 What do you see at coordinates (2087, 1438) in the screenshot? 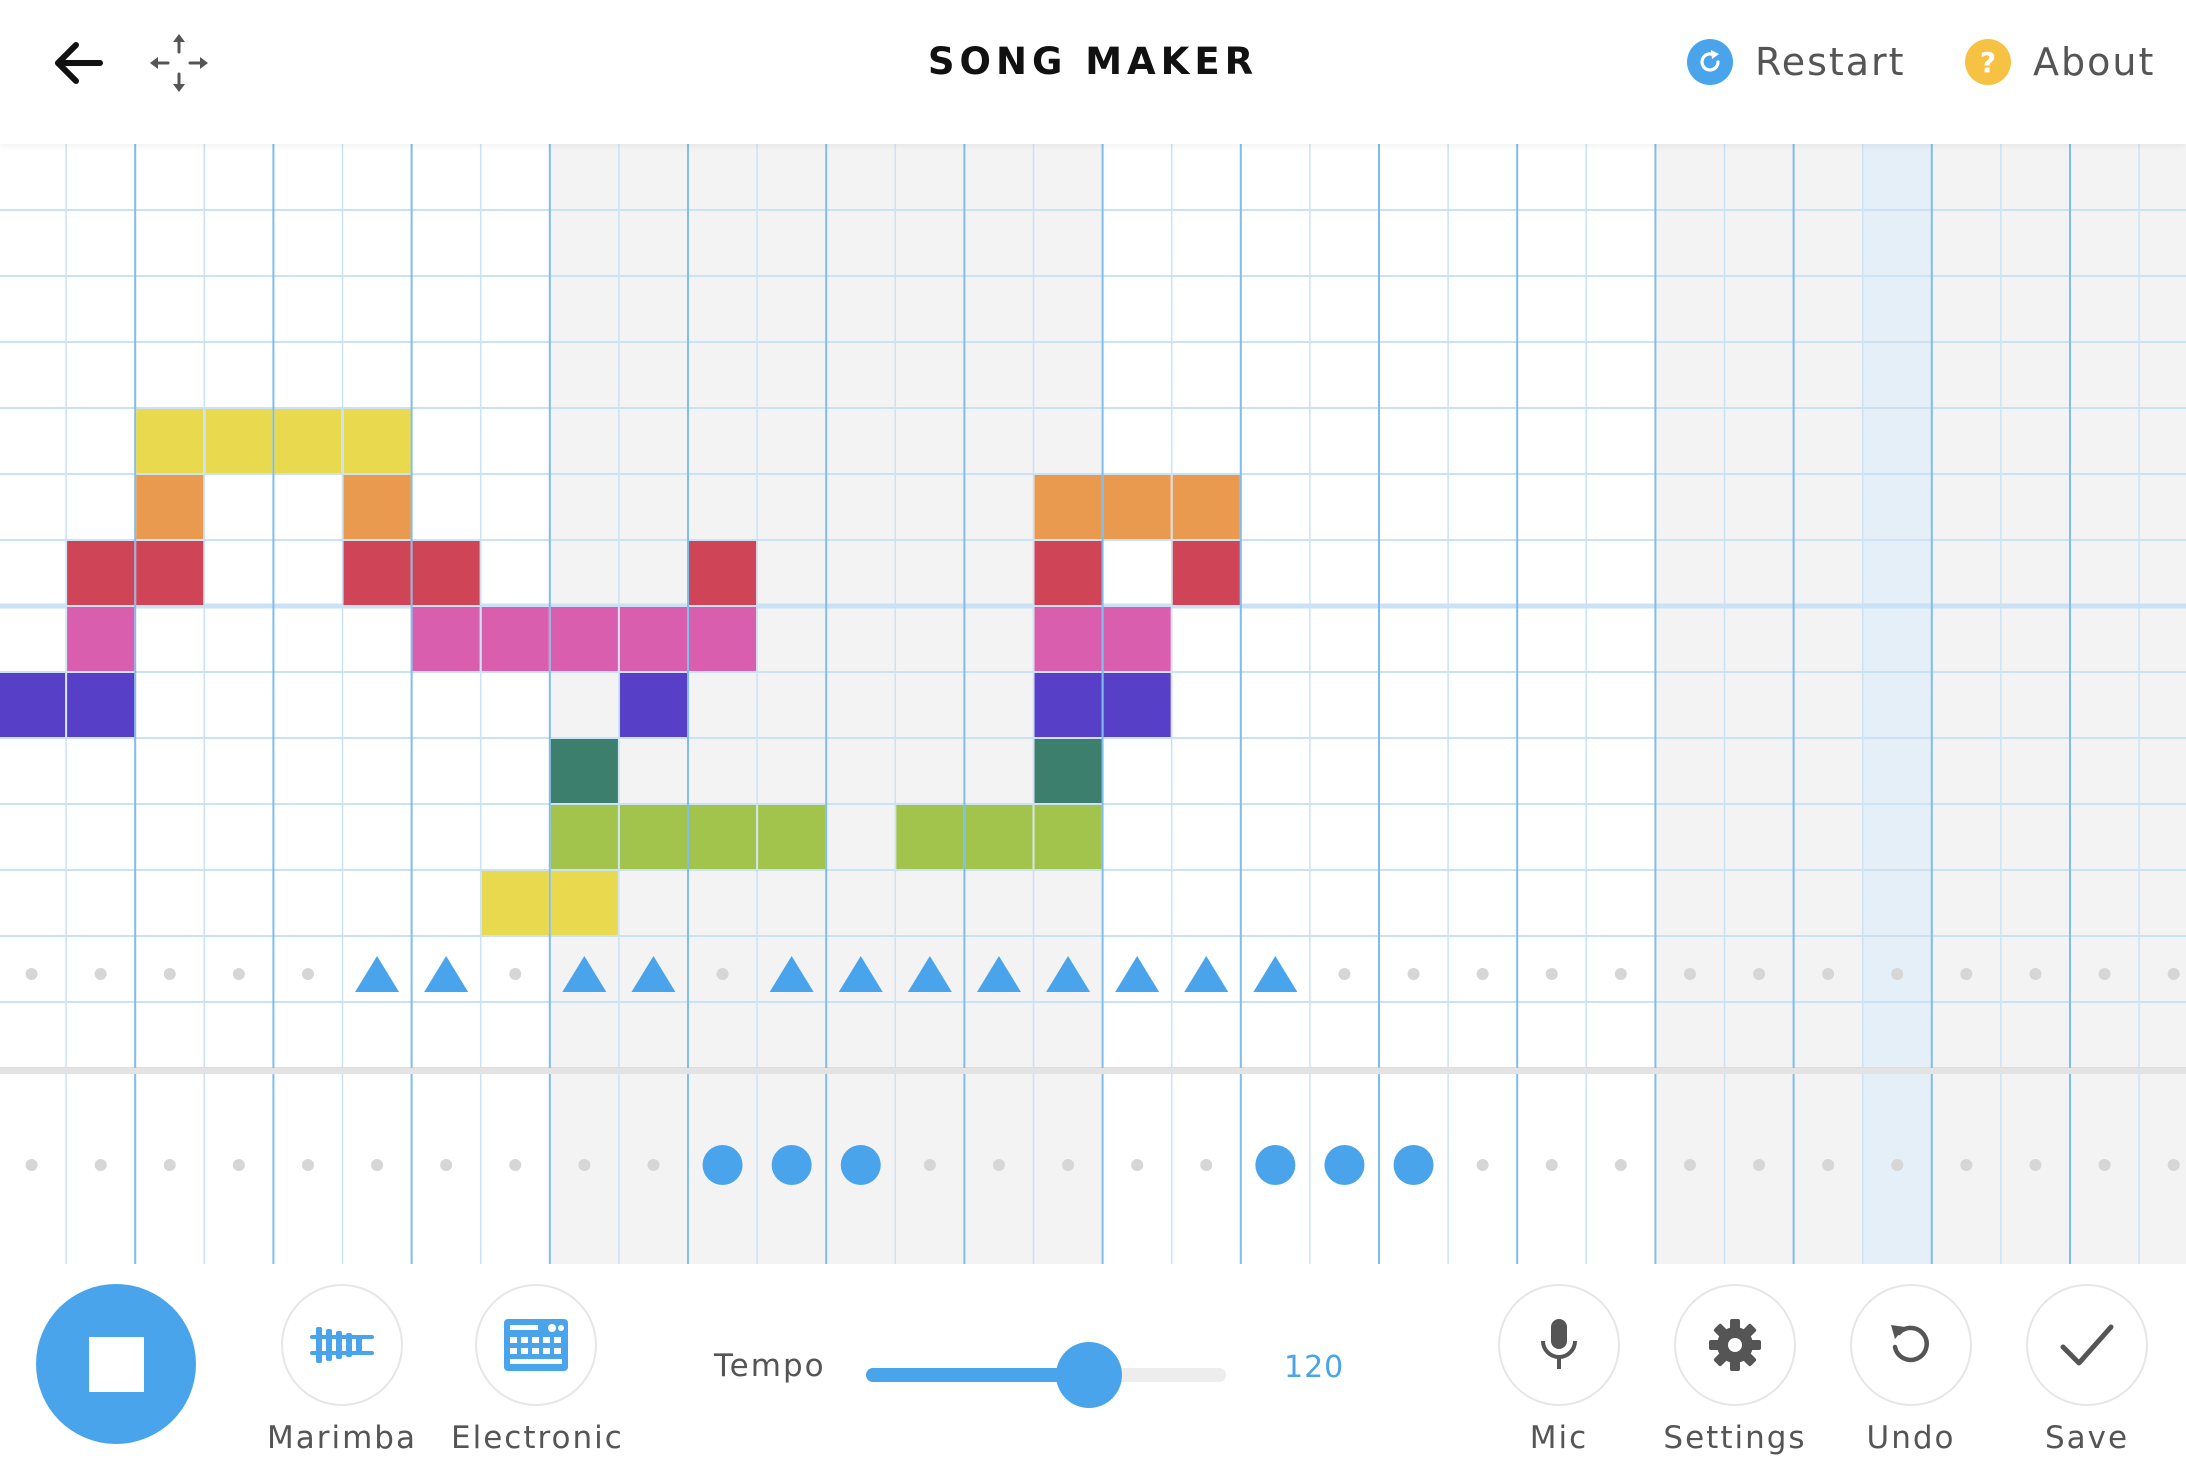
I see `save-label: Save` at bounding box center [2087, 1438].